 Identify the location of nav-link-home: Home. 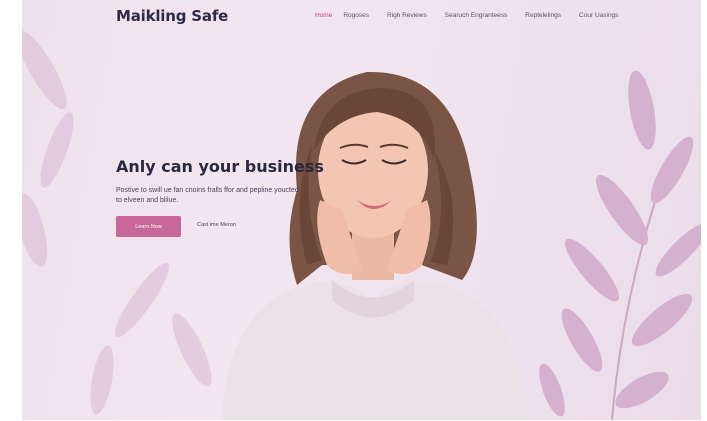
(323, 15).